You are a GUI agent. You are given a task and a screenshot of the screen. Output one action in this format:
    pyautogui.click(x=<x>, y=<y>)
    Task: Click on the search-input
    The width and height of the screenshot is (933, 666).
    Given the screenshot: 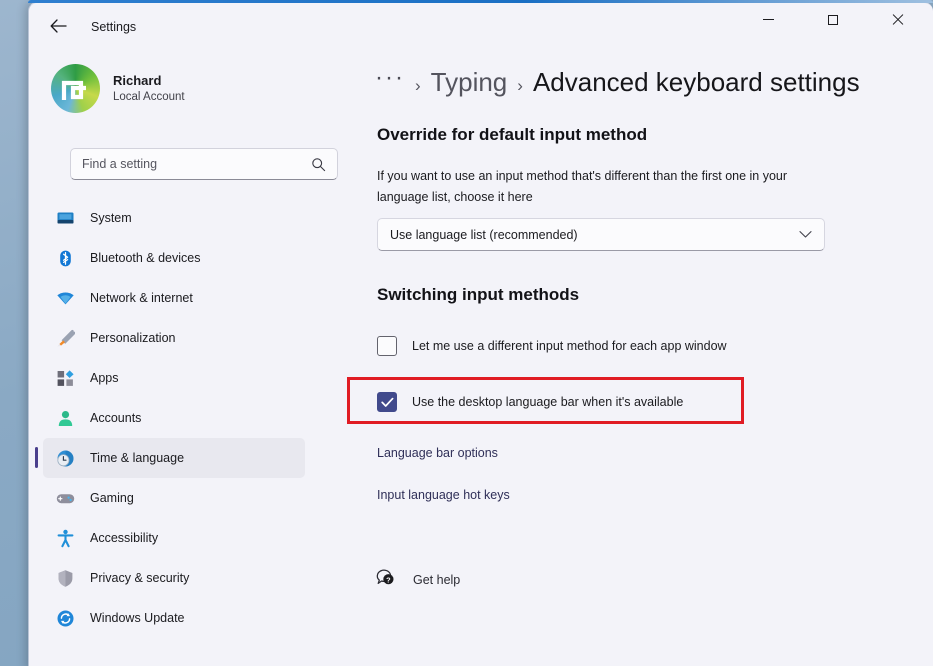 What is the action you would take?
    pyautogui.click(x=191, y=164)
    